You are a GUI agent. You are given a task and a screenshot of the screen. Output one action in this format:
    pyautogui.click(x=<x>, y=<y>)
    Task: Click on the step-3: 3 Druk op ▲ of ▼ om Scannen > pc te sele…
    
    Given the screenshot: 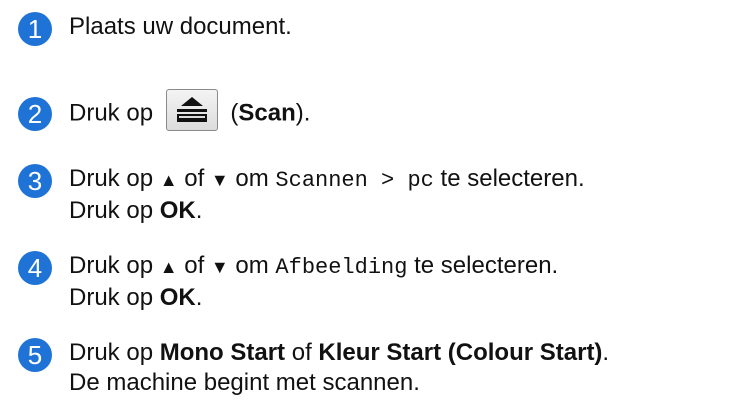 What is the action you would take?
    pyautogui.click(x=301, y=195)
    